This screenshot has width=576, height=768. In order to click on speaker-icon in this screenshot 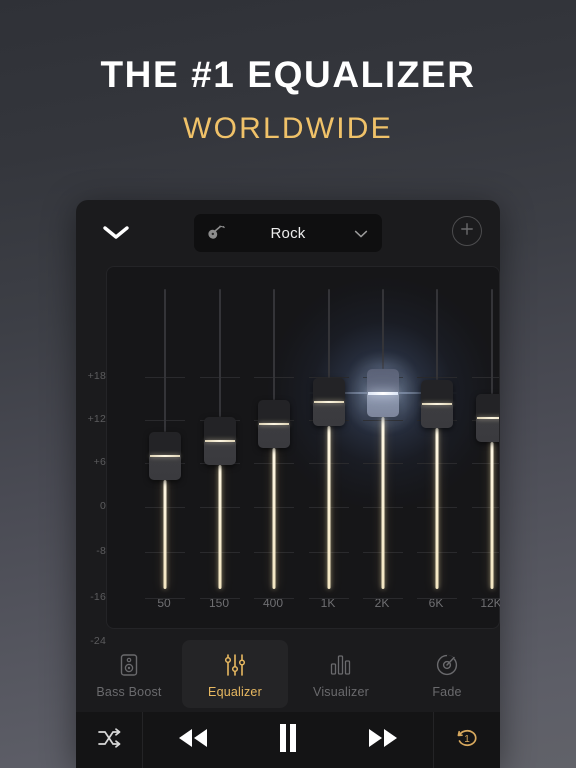, I will do `click(129, 665)`.